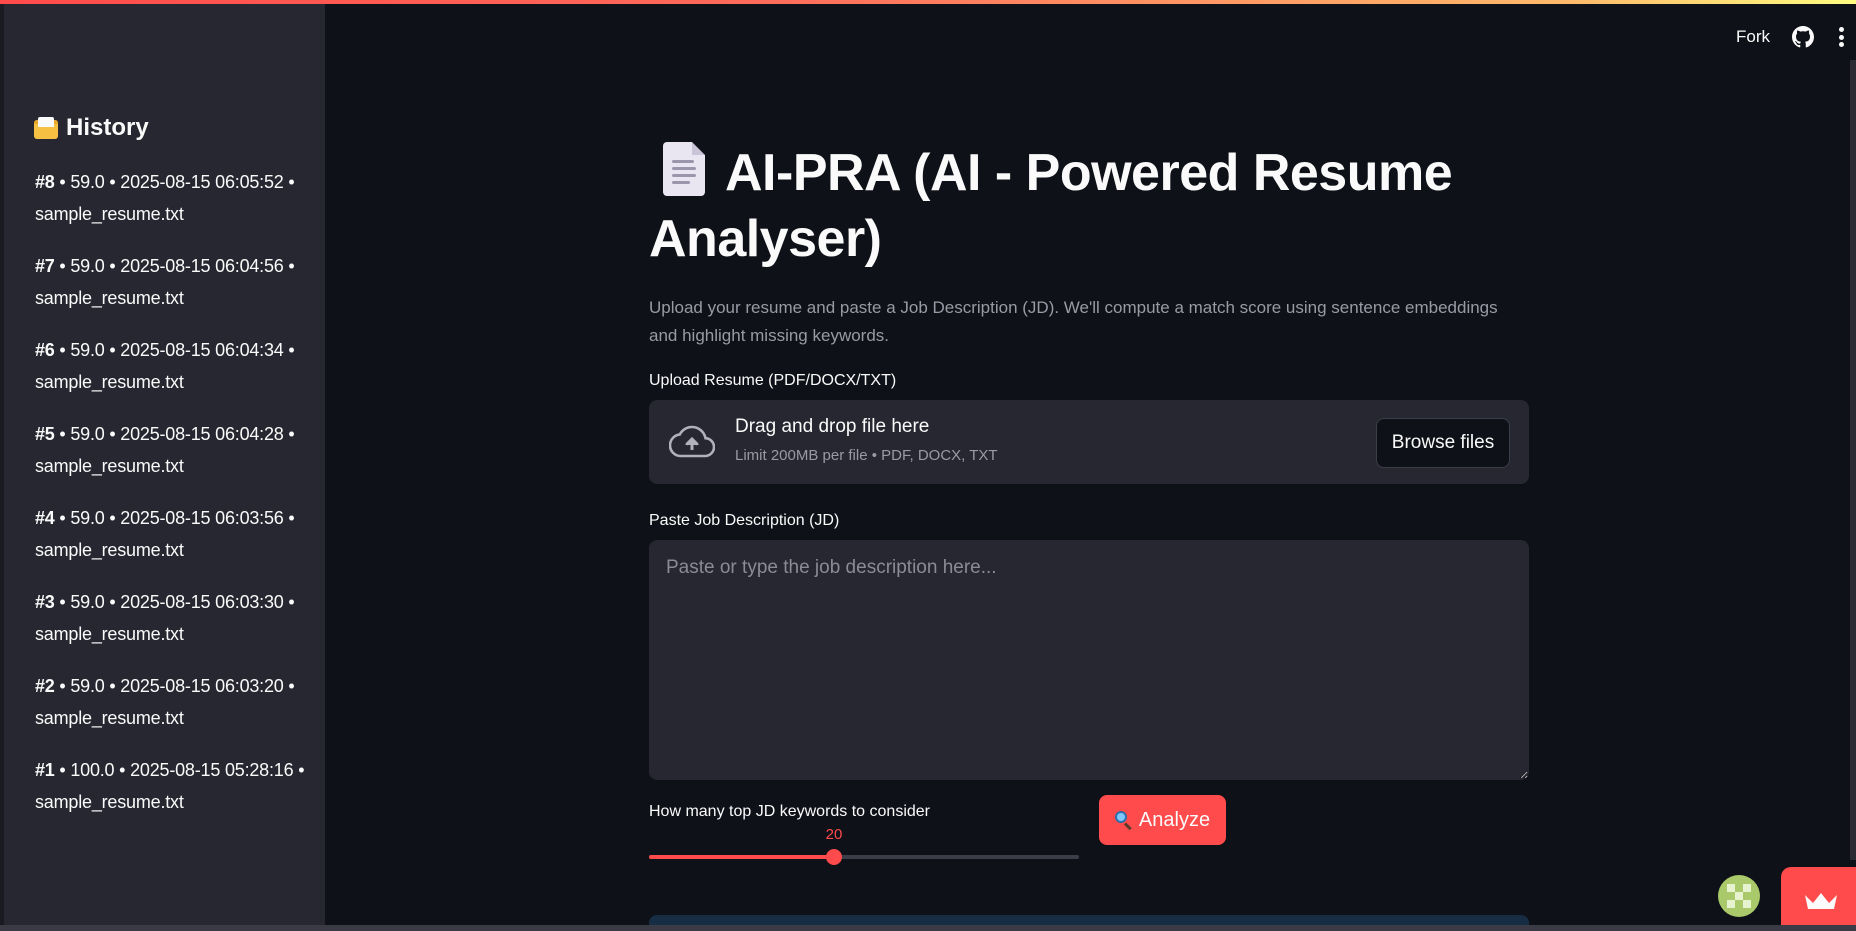  What do you see at coordinates (1051, 206) in the screenshot?
I see `page-title-text: AI-PRA (AI - Powered Resume Analyser)` at bounding box center [1051, 206].